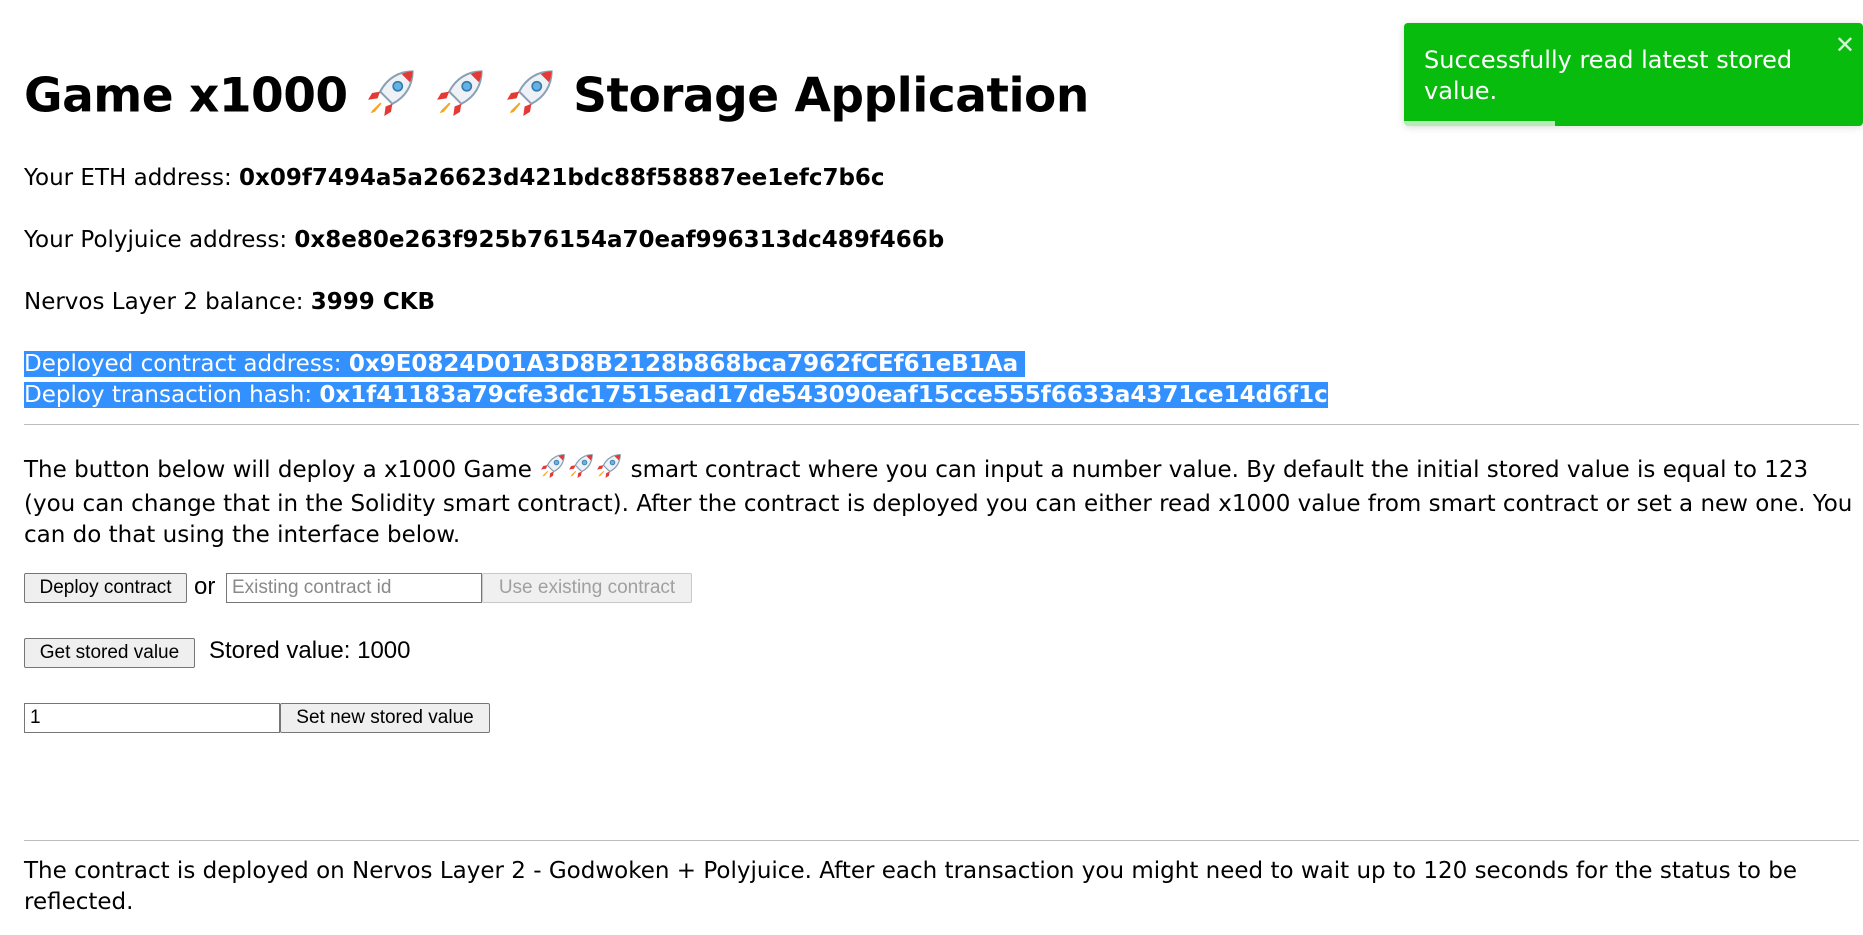  I want to click on get-stored-value-button: Get stored value, so click(109, 653).